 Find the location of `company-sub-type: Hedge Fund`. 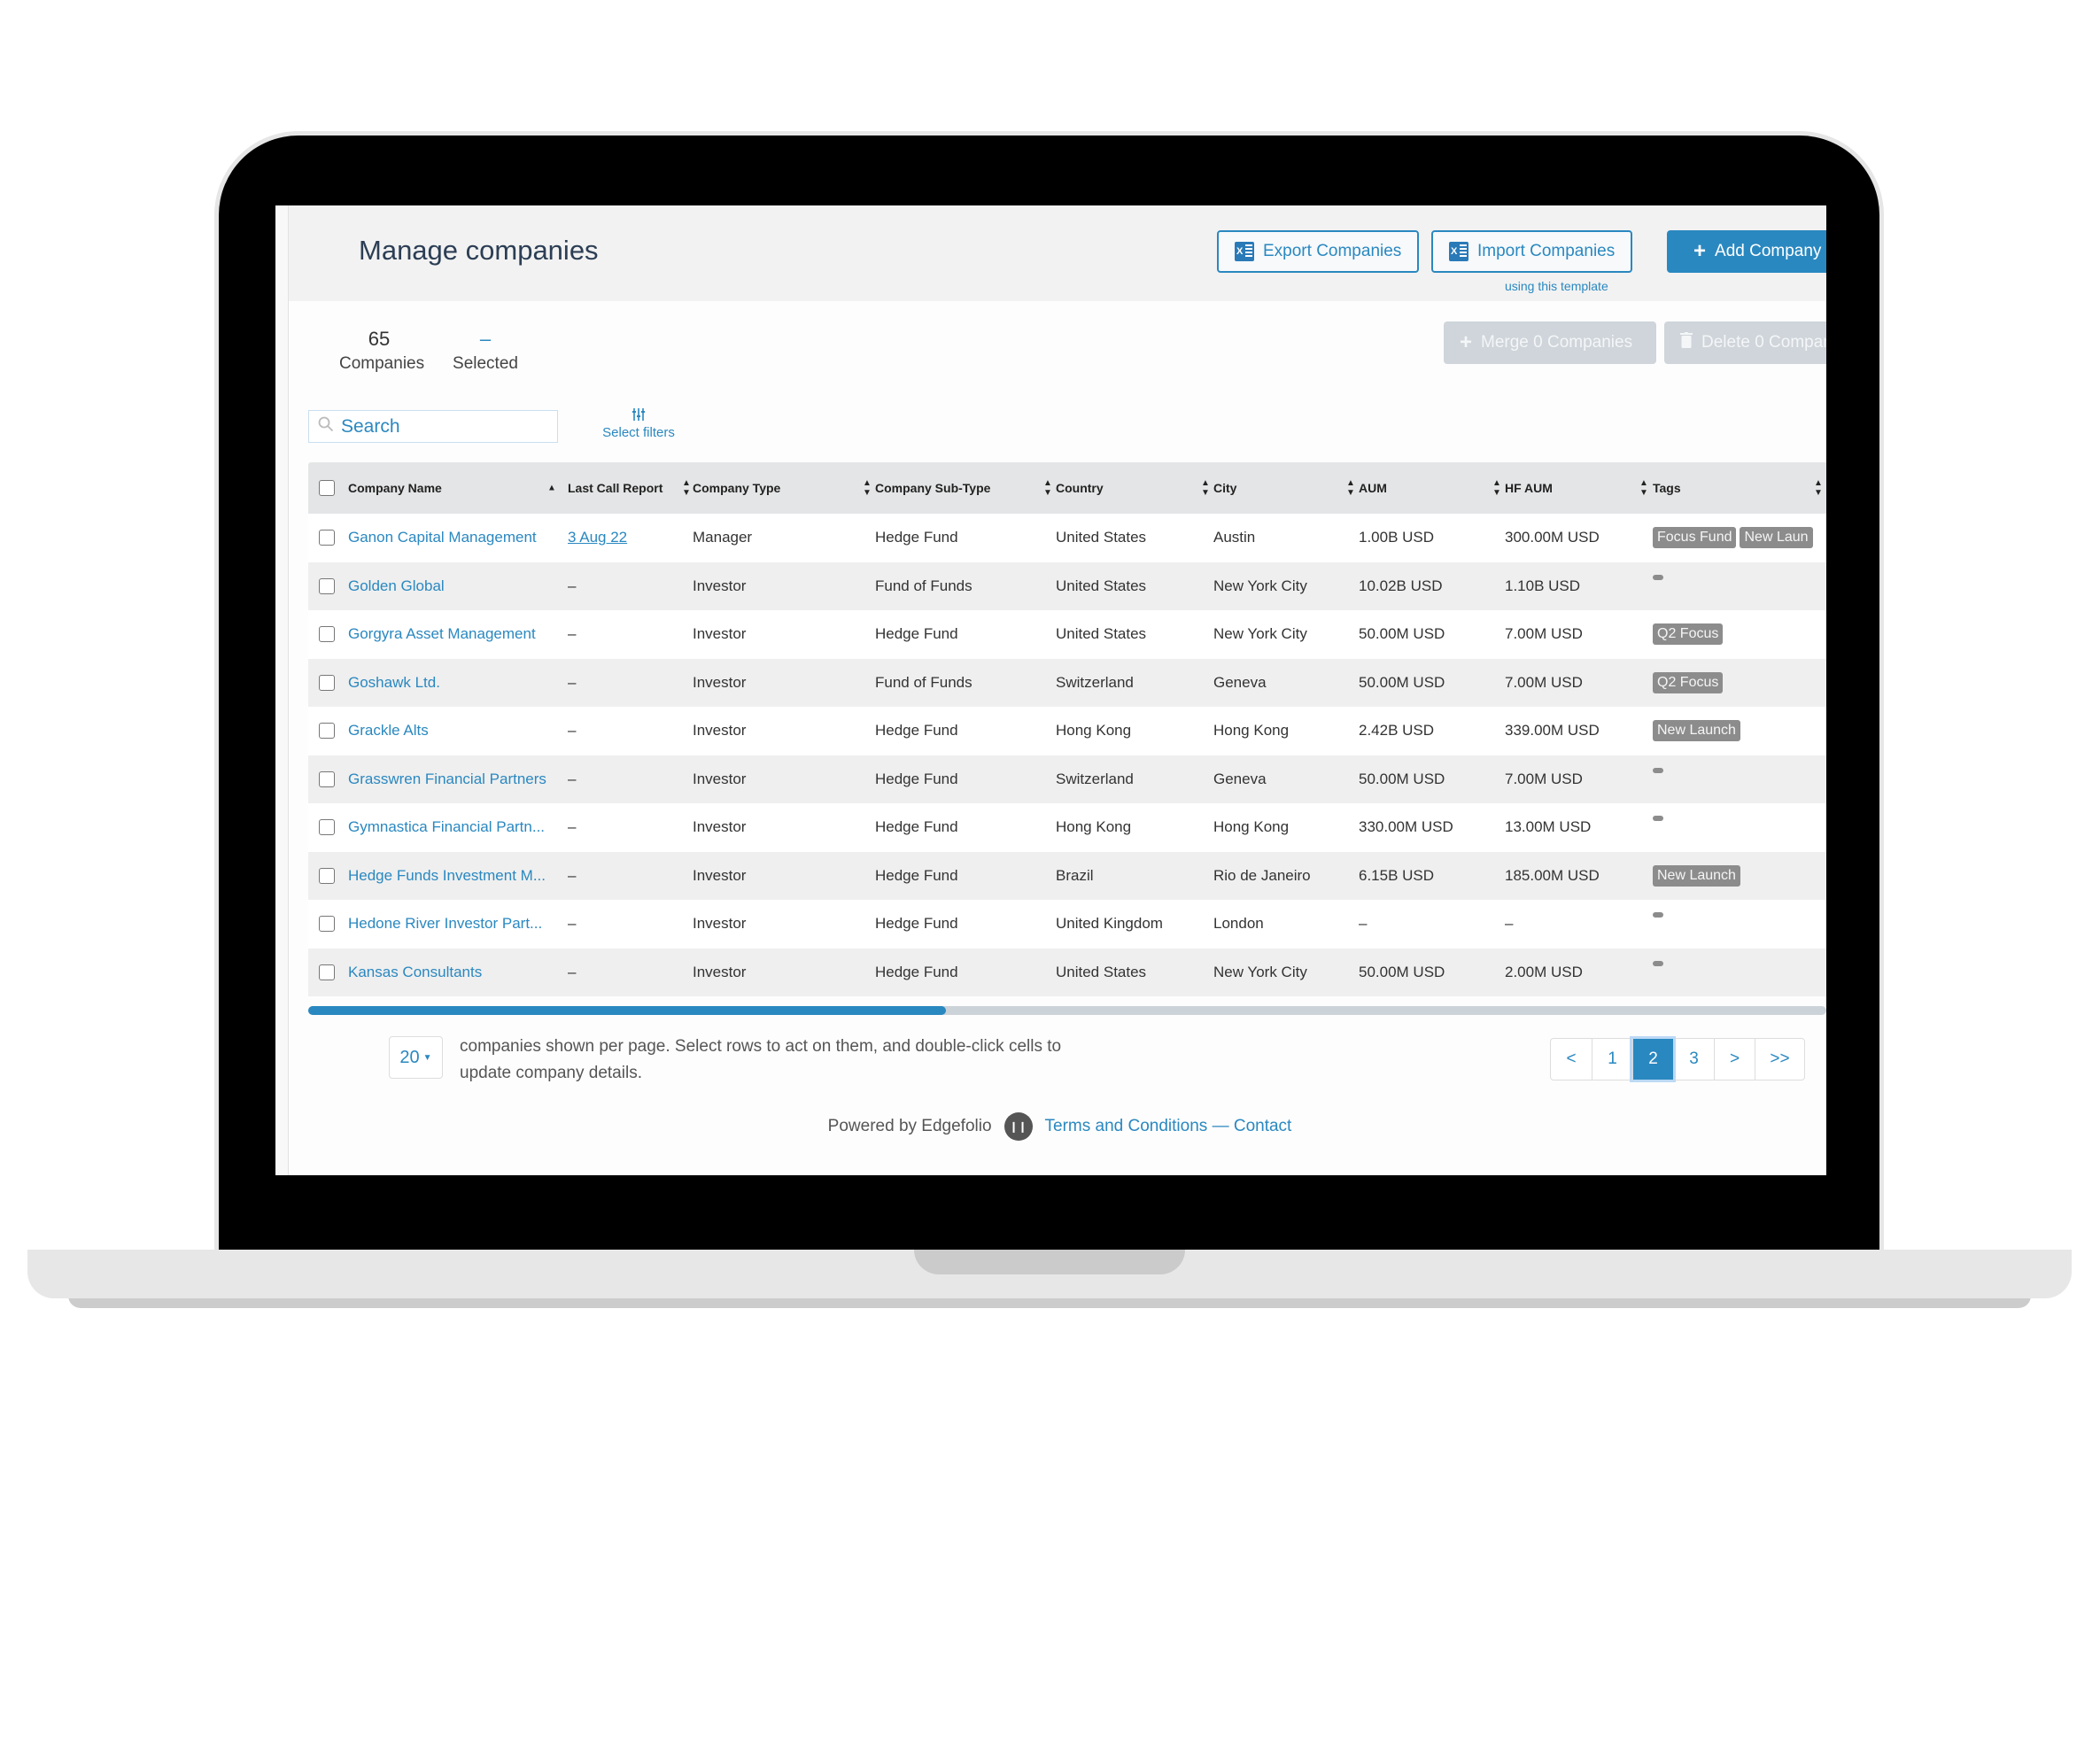

company-sub-type: Hedge Fund is located at coordinates (916, 875).